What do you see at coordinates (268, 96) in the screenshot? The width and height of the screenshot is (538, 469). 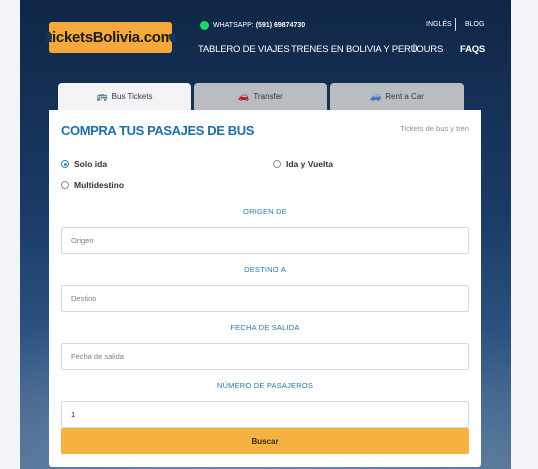 I see `tab-label: Transfer` at bounding box center [268, 96].